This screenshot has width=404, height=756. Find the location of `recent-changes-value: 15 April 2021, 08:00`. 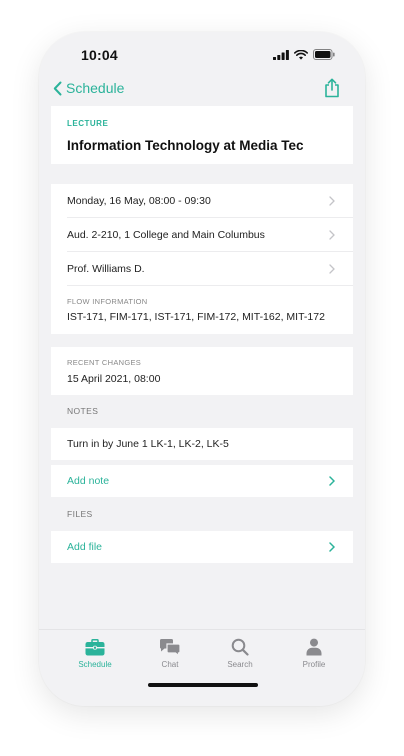

recent-changes-value: 15 April 2021, 08:00 is located at coordinates (114, 379).